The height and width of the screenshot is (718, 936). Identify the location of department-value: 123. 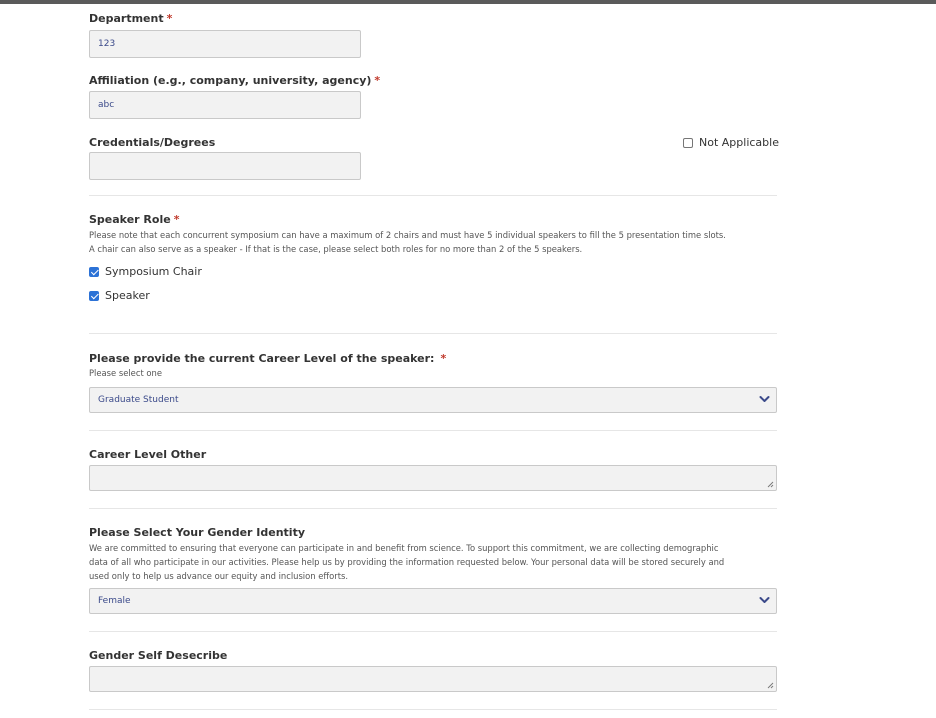
(107, 44).